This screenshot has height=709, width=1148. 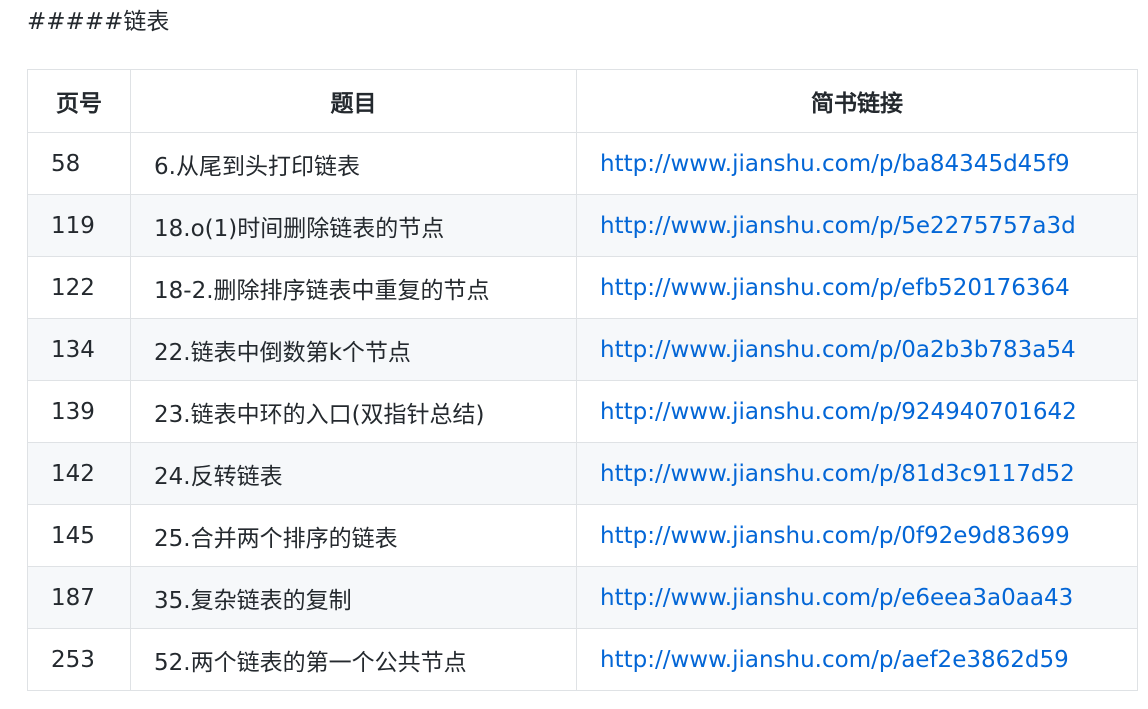 I want to click on page-number-cell: 253, so click(x=79, y=659).